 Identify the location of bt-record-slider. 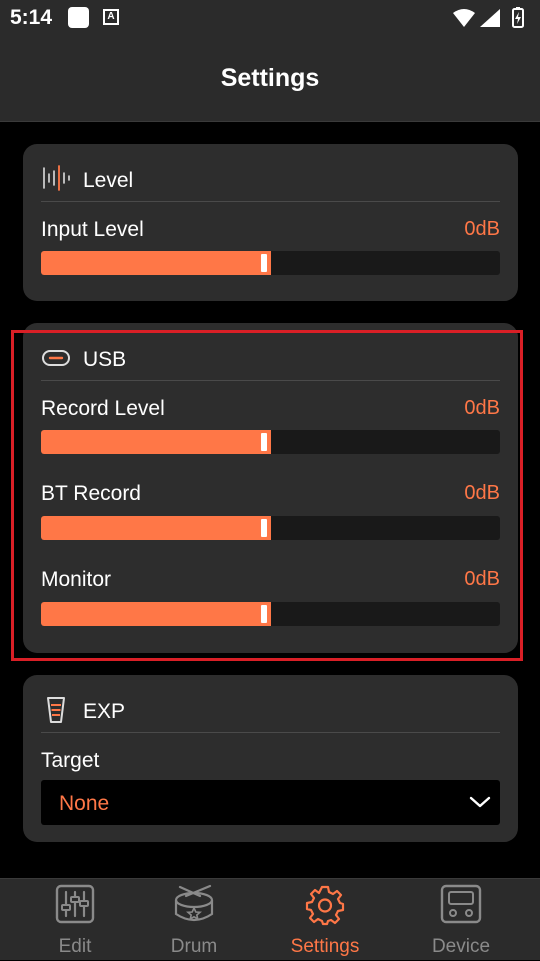
(270, 528).